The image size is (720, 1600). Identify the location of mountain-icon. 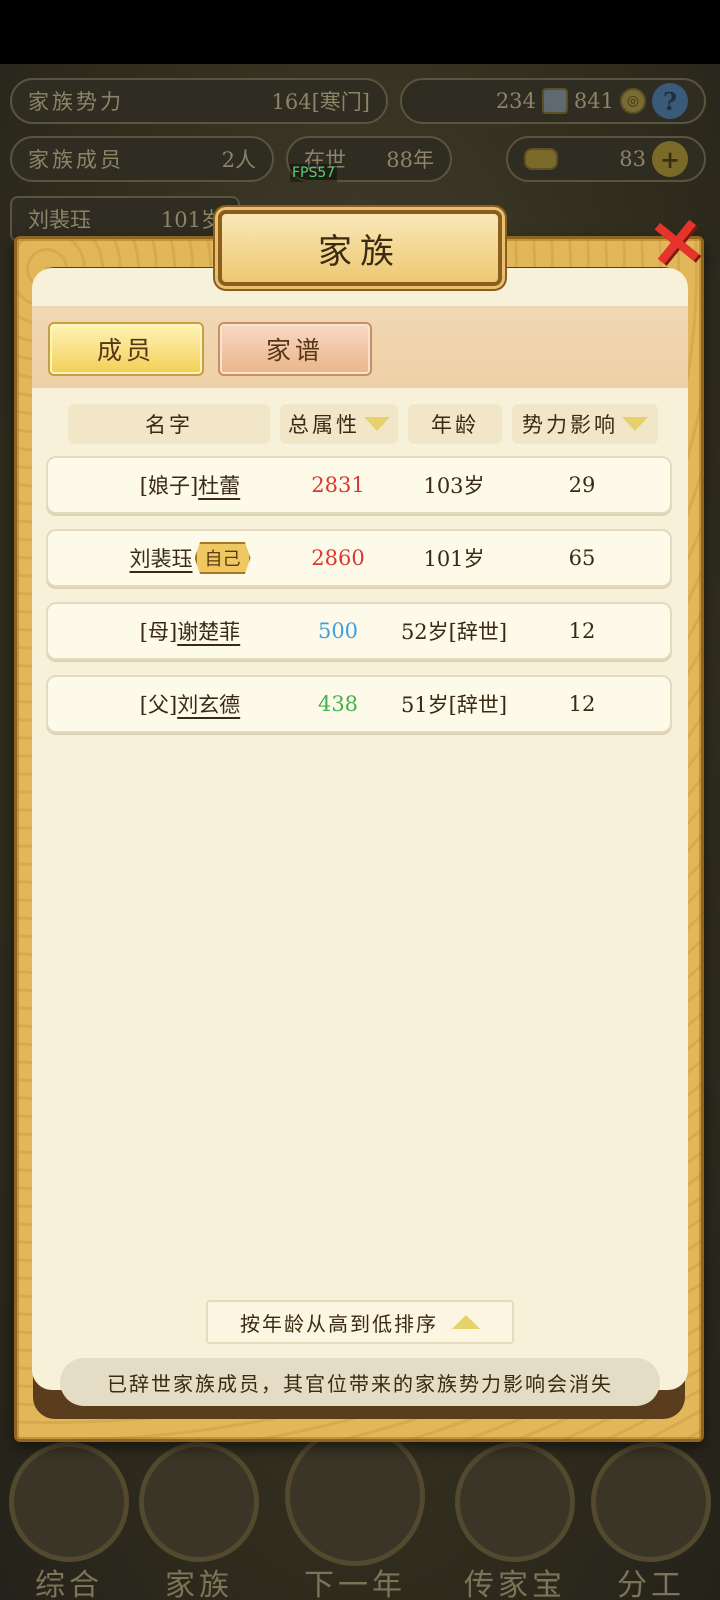
(355, 1496).